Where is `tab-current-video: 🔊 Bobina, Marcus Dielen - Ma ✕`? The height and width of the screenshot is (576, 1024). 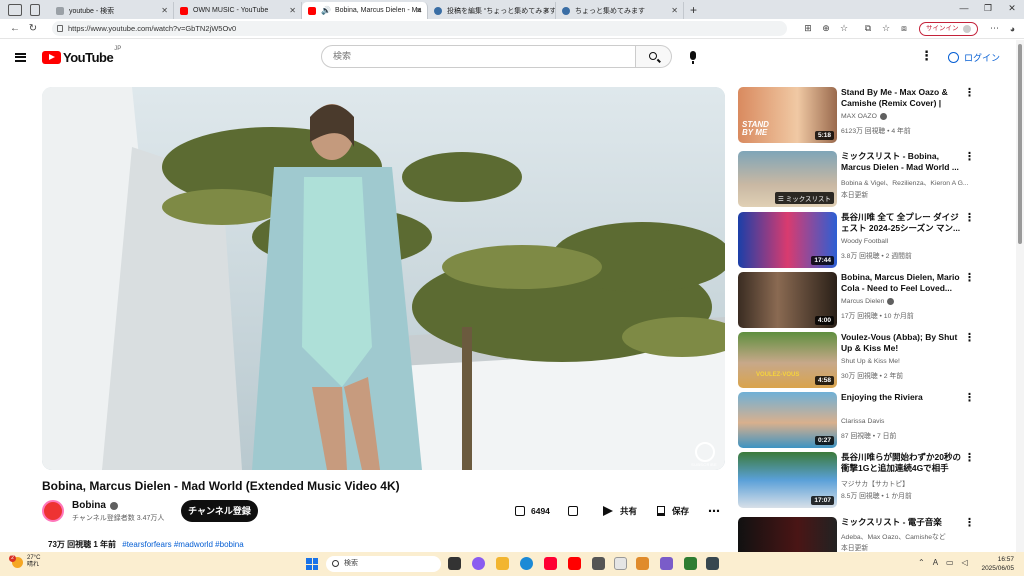
tab-current-video: 🔊 Bobina, Marcus Dielen - Ma ✕ is located at coordinates (365, 10).